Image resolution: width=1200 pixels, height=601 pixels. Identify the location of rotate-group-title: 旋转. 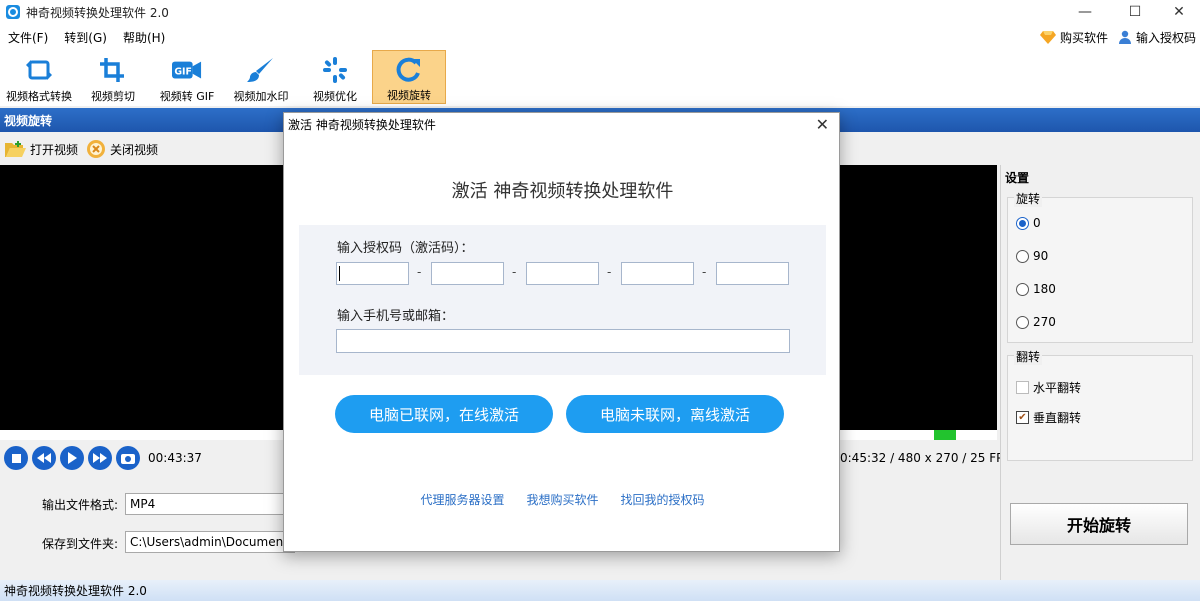
(1028, 198).